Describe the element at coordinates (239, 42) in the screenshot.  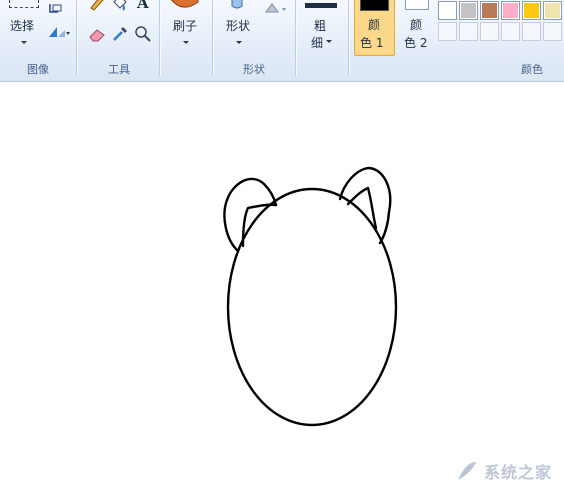
I see `shapes-dropdown-icon` at that location.